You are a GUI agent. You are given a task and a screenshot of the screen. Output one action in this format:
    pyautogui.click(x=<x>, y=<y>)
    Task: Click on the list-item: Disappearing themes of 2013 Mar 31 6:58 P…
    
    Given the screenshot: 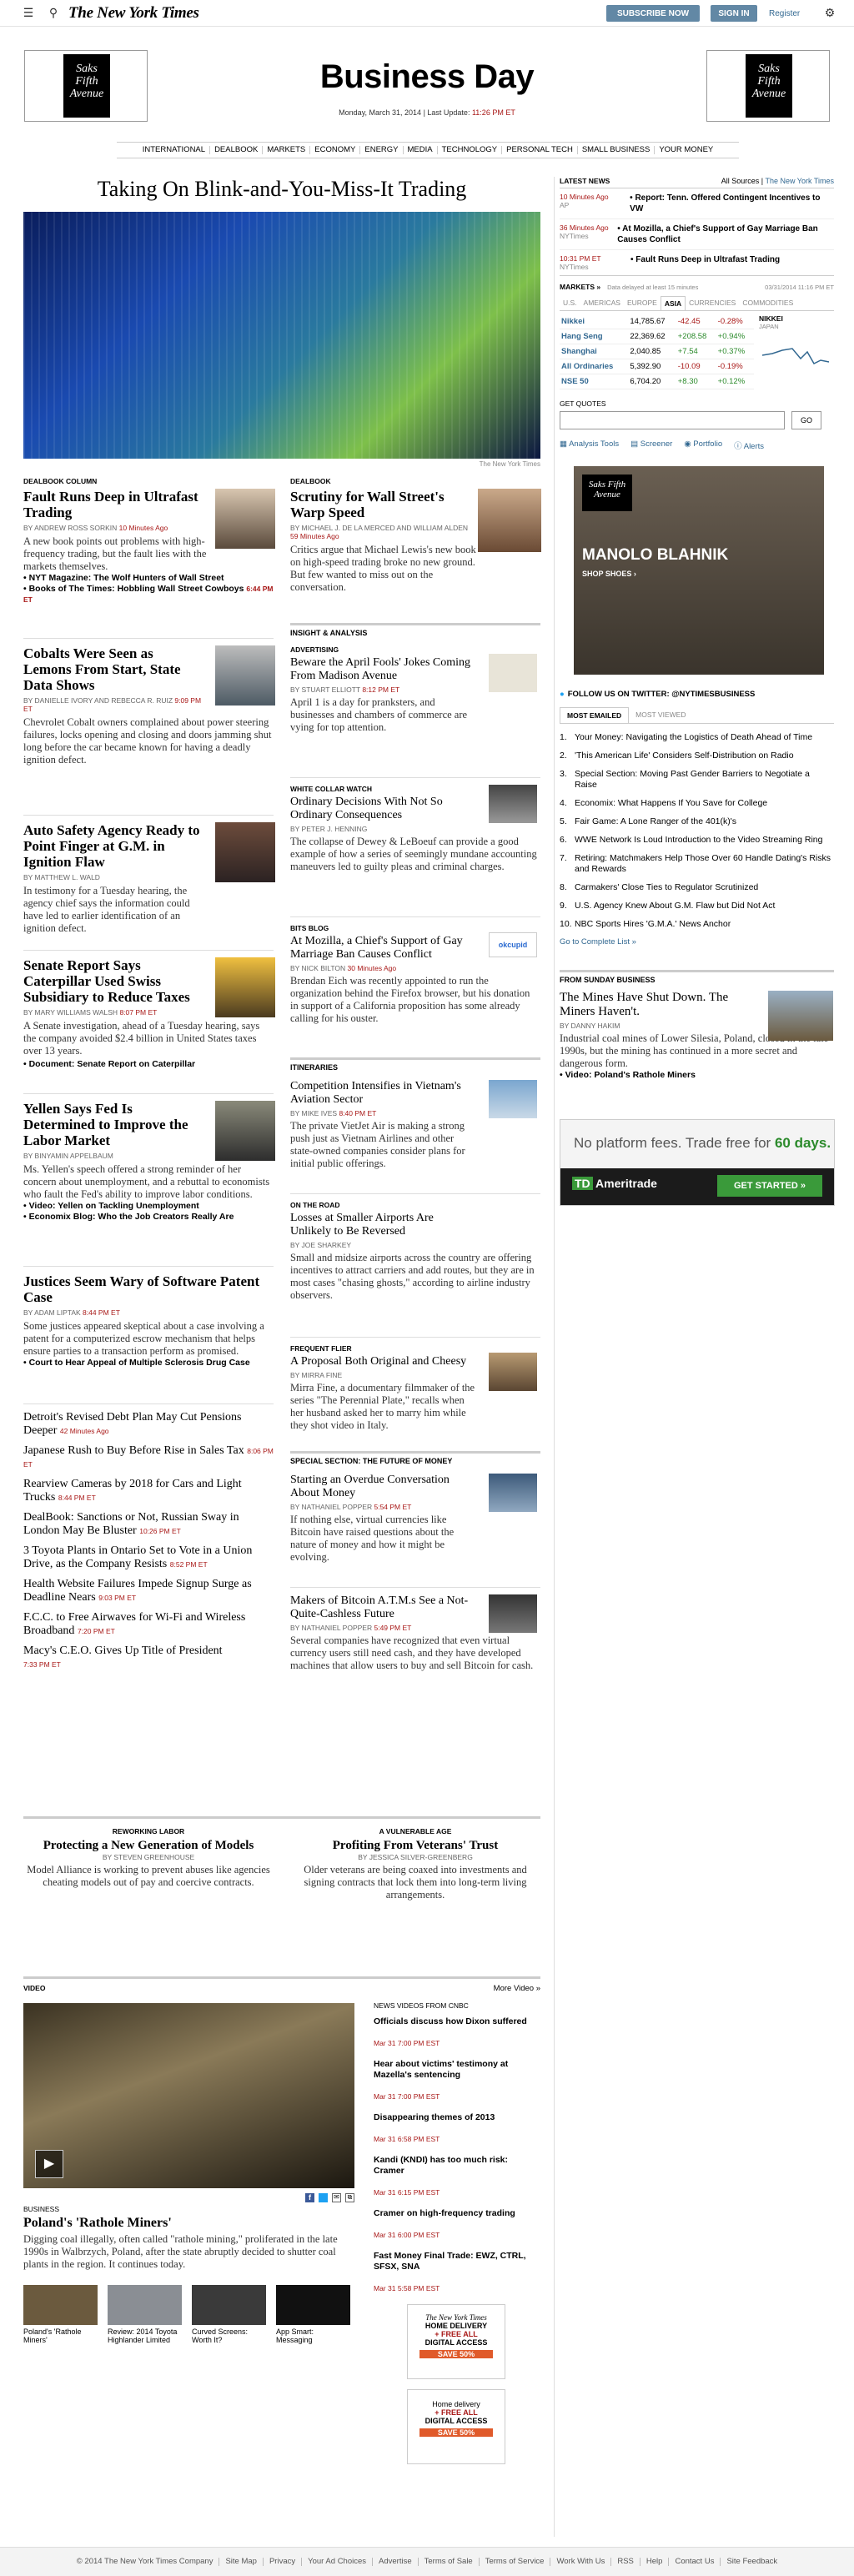 What is the action you would take?
    pyautogui.click(x=457, y=2127)
    